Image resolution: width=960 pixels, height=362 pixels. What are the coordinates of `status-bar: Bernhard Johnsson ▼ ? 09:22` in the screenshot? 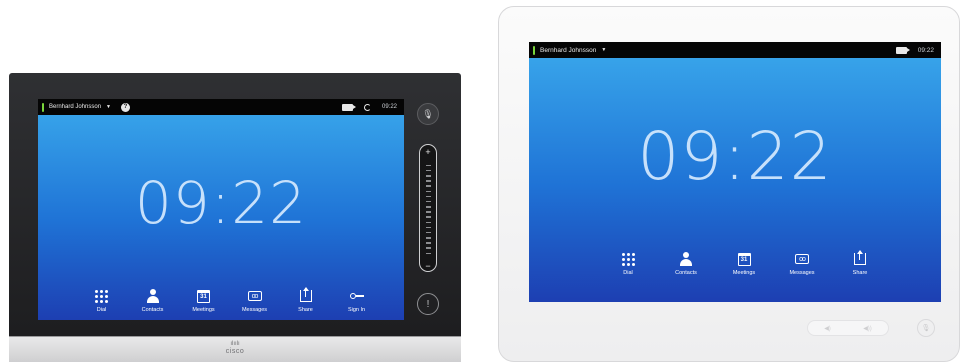 It's located at (221, 107).